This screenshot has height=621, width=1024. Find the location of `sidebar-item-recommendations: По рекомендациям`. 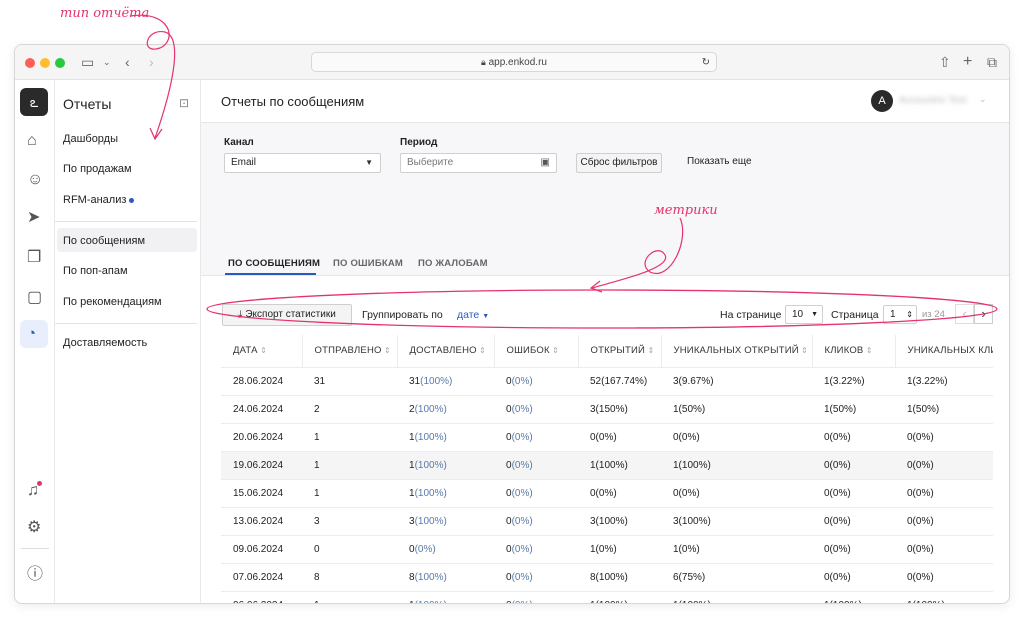

sidebar-item-recommendations: По рекомендациям is located at coordinates (112, 302).